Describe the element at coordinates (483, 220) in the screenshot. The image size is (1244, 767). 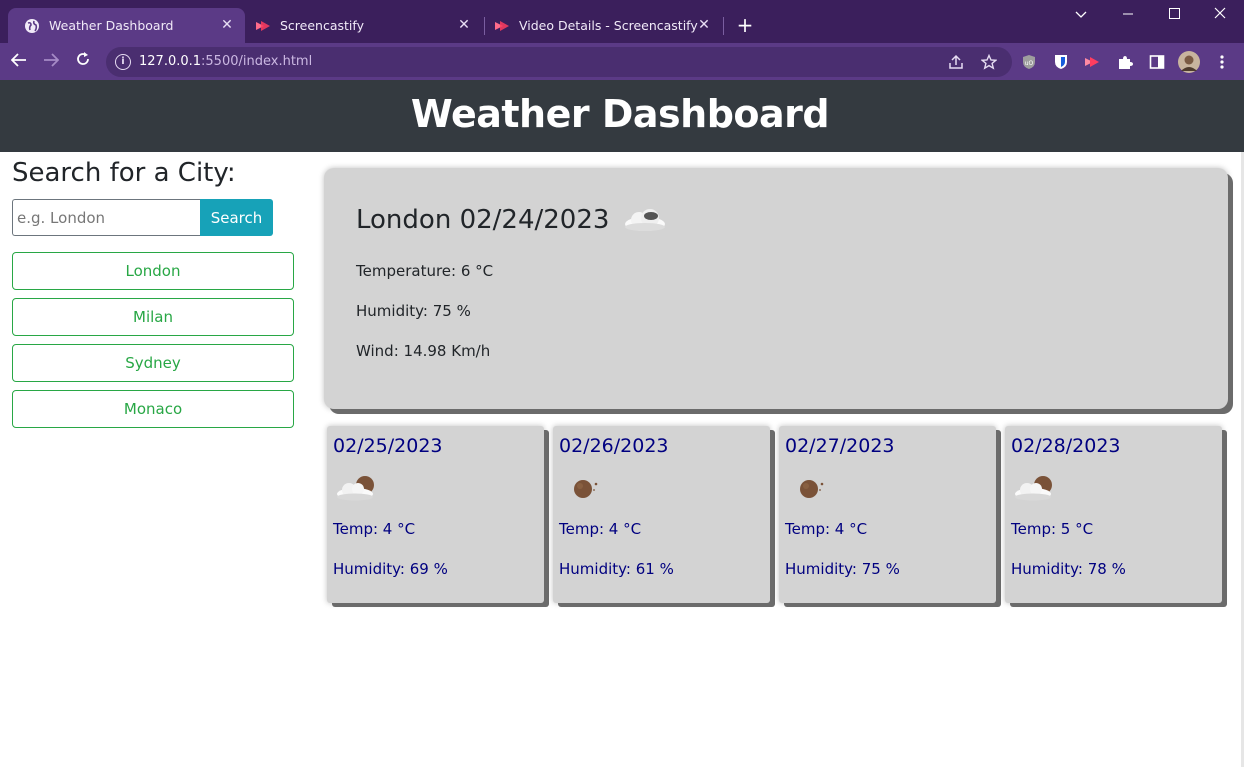
I see `city-date-label: London 02/24/2023` at that location.